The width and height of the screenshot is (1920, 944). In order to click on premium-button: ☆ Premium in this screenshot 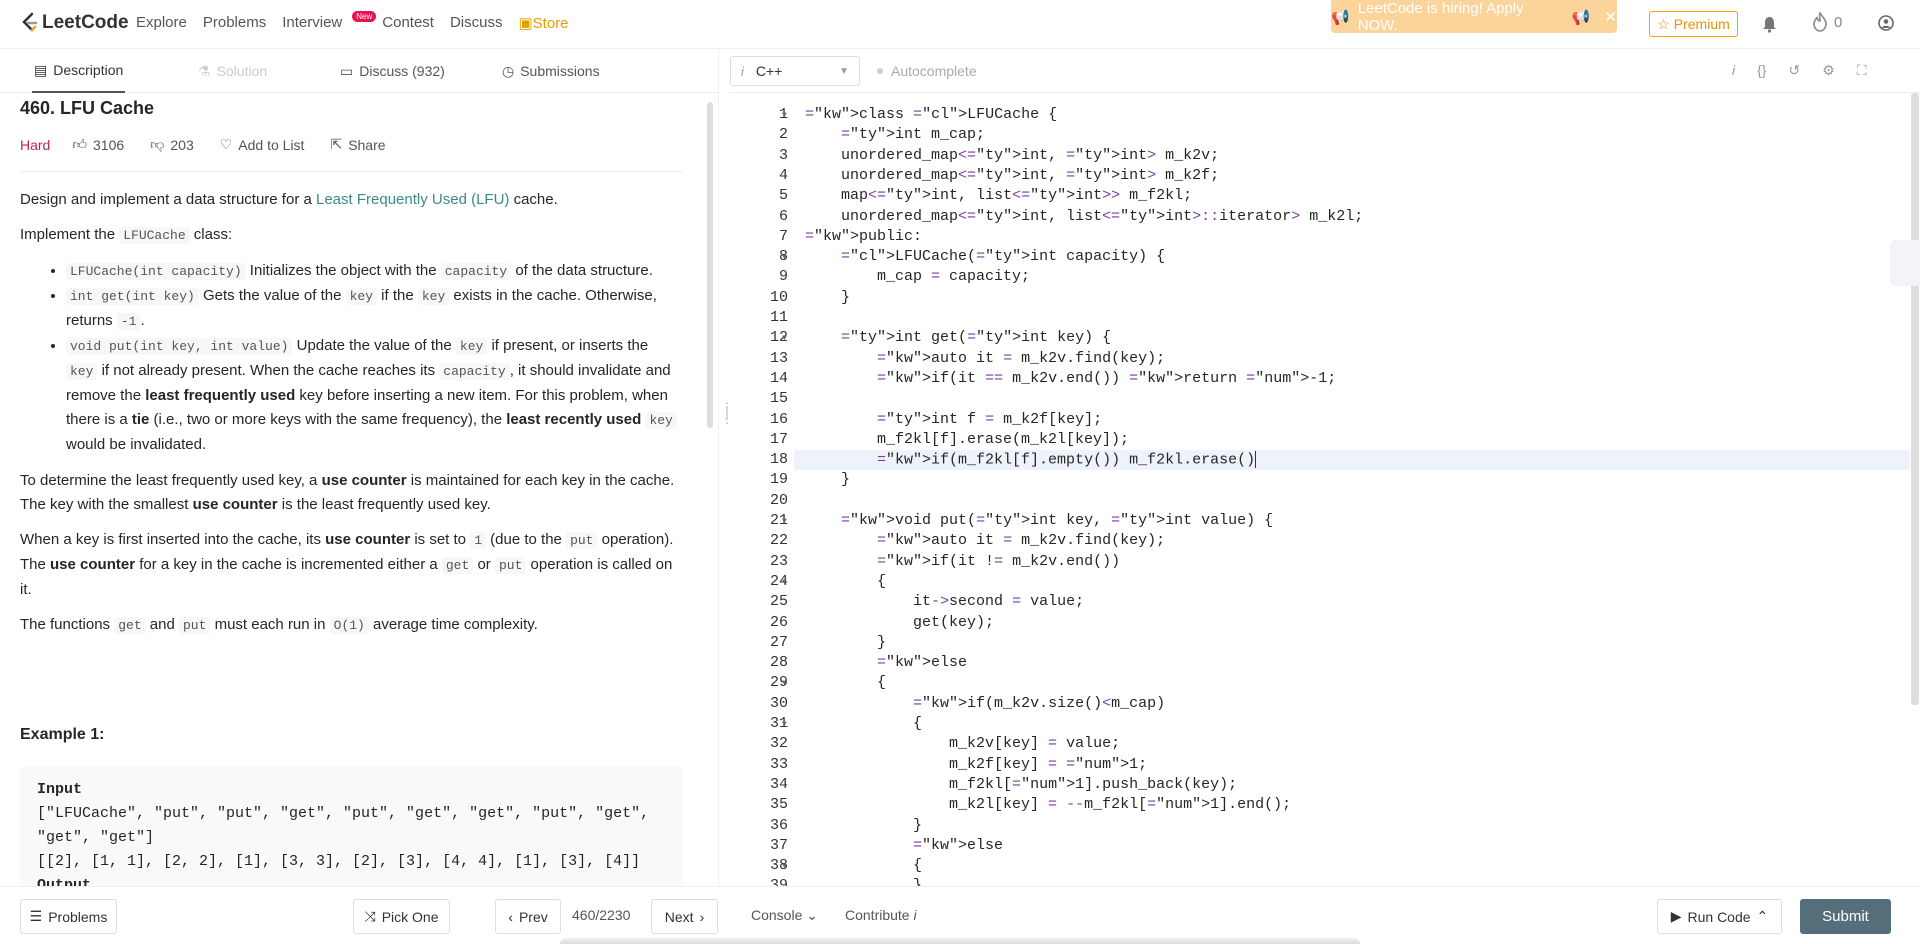, I will do `click(1693, 24)`.